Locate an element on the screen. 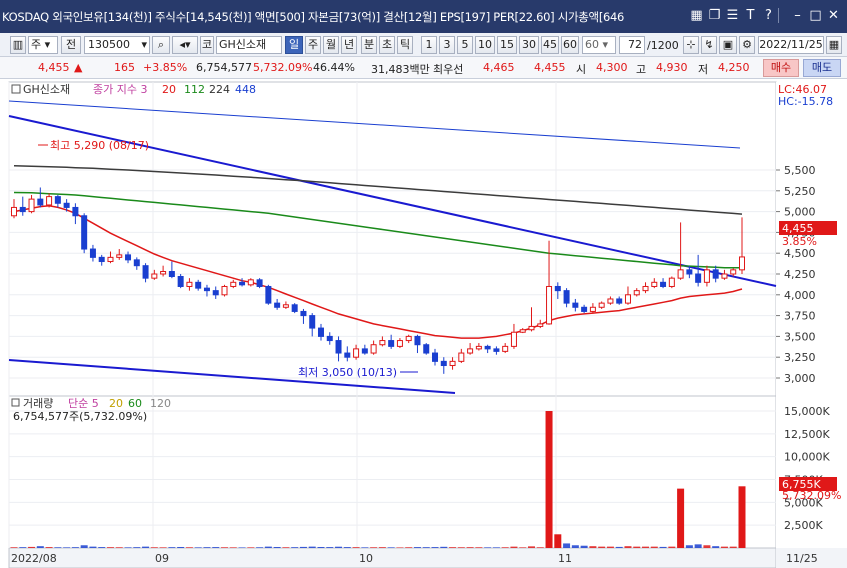 The height and width of the screenshot is (568, 847). legend-name: GH신소재 is located at coordinates (46, 89).